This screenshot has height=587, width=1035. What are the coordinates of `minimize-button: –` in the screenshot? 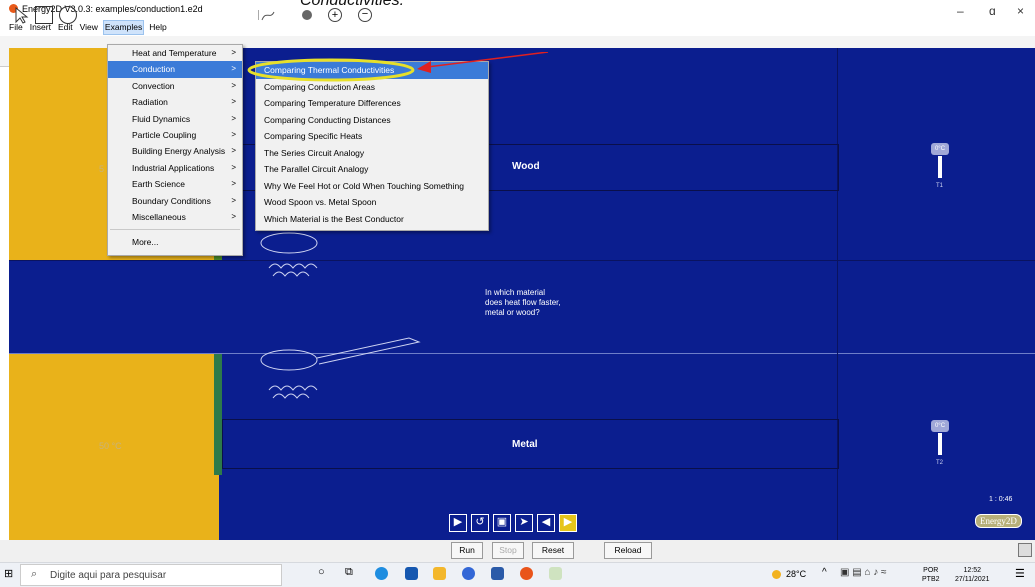 It's located at (960, 11).